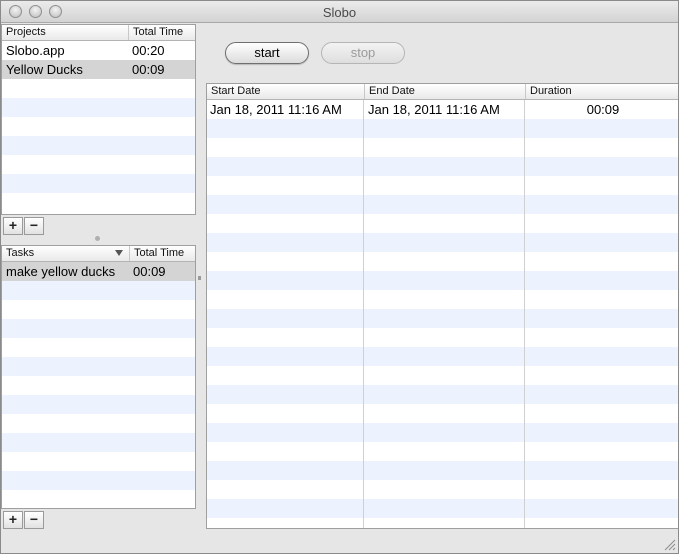 The height and width of the screenshot is (554, 679). What do you see at coordinates (34, 226) in the screenshot?
I see `remove-project-button: −` at bounding box center [34, 226].